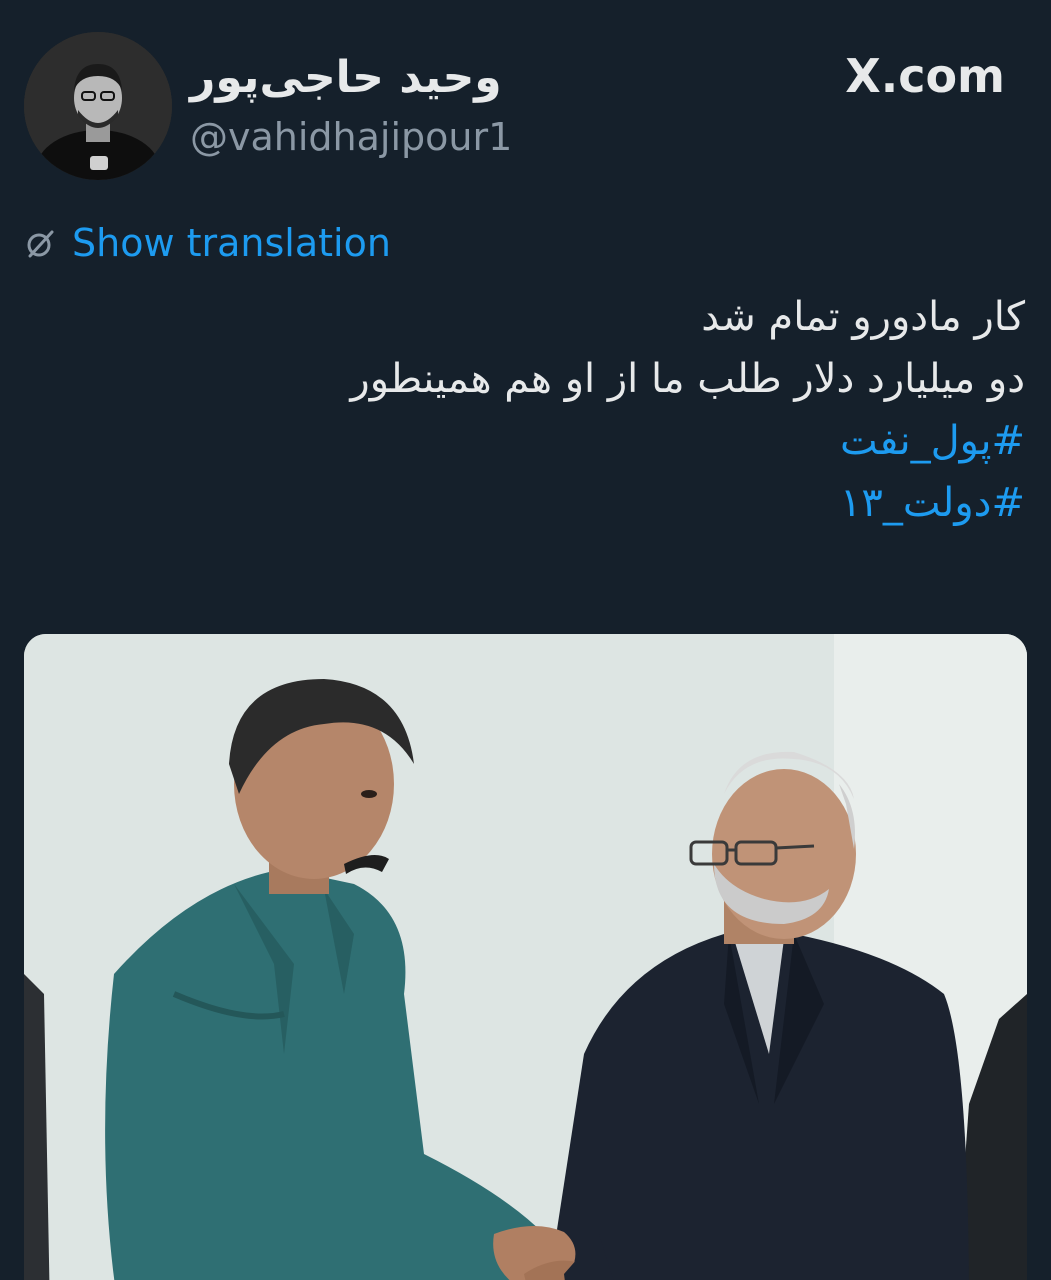 The height and width of the screenshot is (1280, 1051). Describe the element at coordinates (351, 137) in the screenshot. I see `author-handle: @vahidhajipour1` at that location.